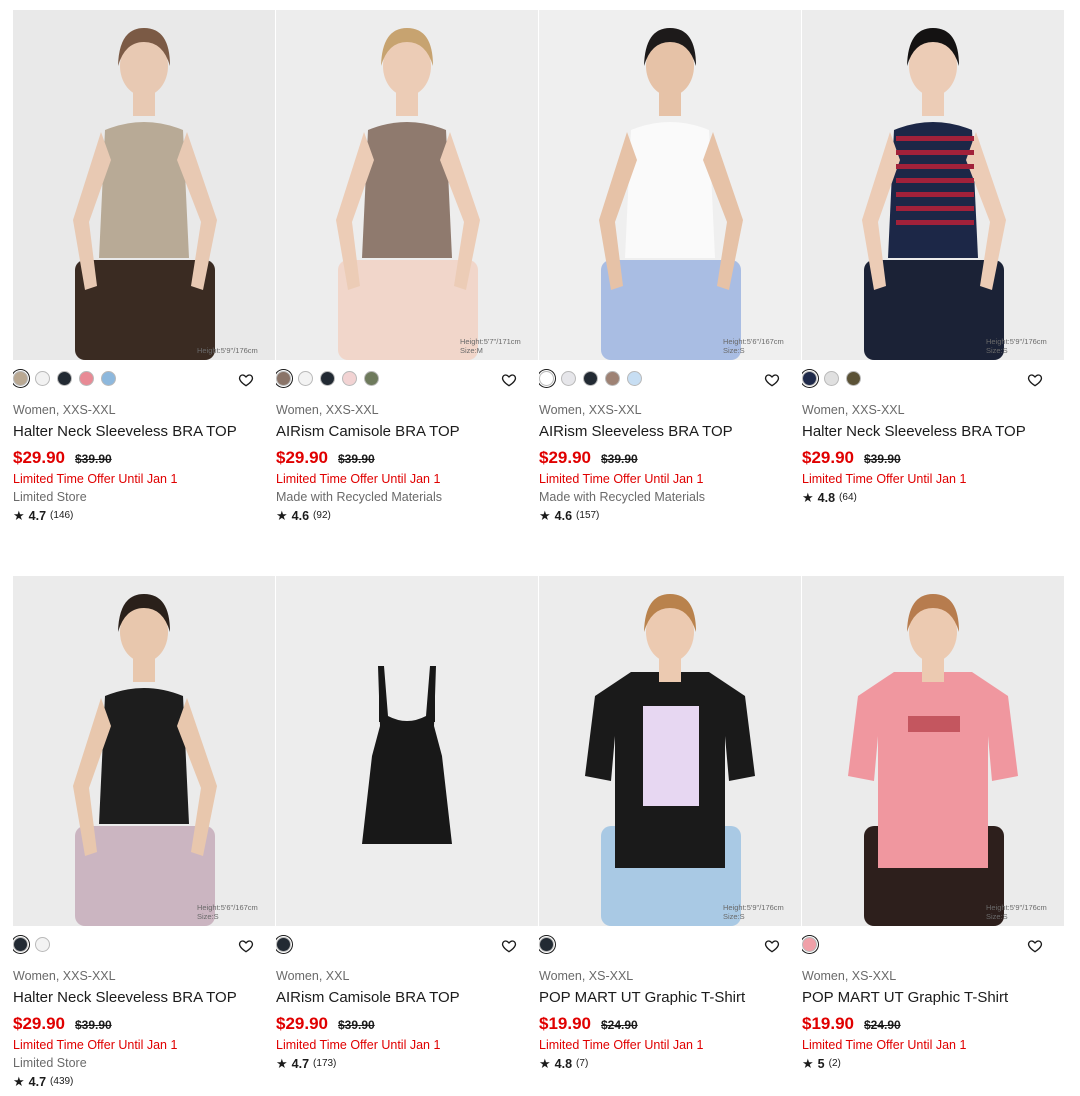 The image size is (1080, 1096). Describe the element at coordinates (670, 516) in the screenshot. I see `rating: ★ 4.6 (157)` at that location.